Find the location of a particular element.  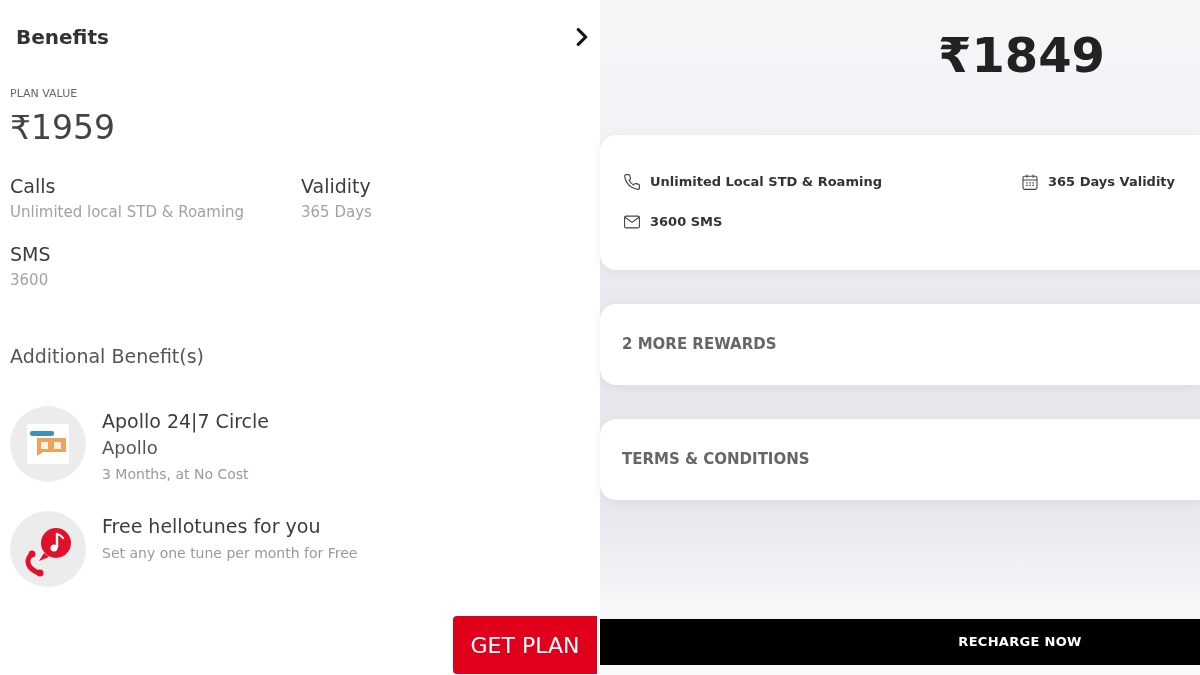

benefit-note: 3 Months, at No Cost is located at coordinates (175, 474).